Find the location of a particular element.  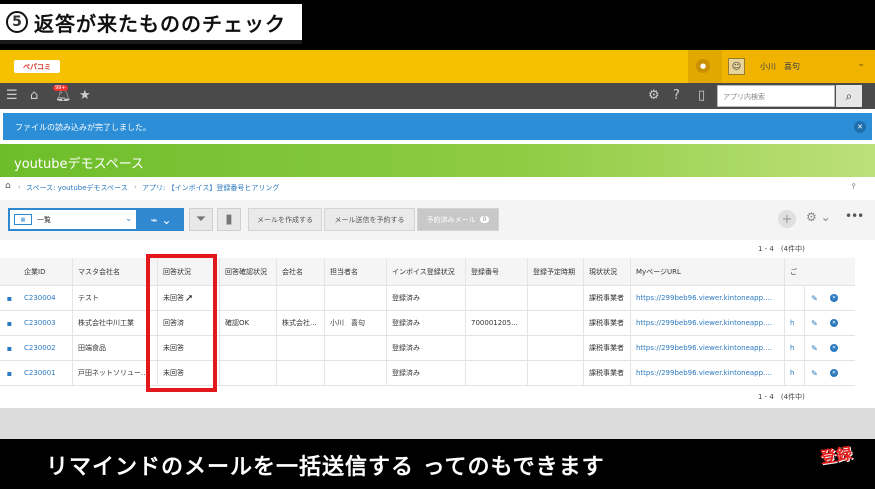

cell-company-id: C230003 is located at coordinates (45, 323).